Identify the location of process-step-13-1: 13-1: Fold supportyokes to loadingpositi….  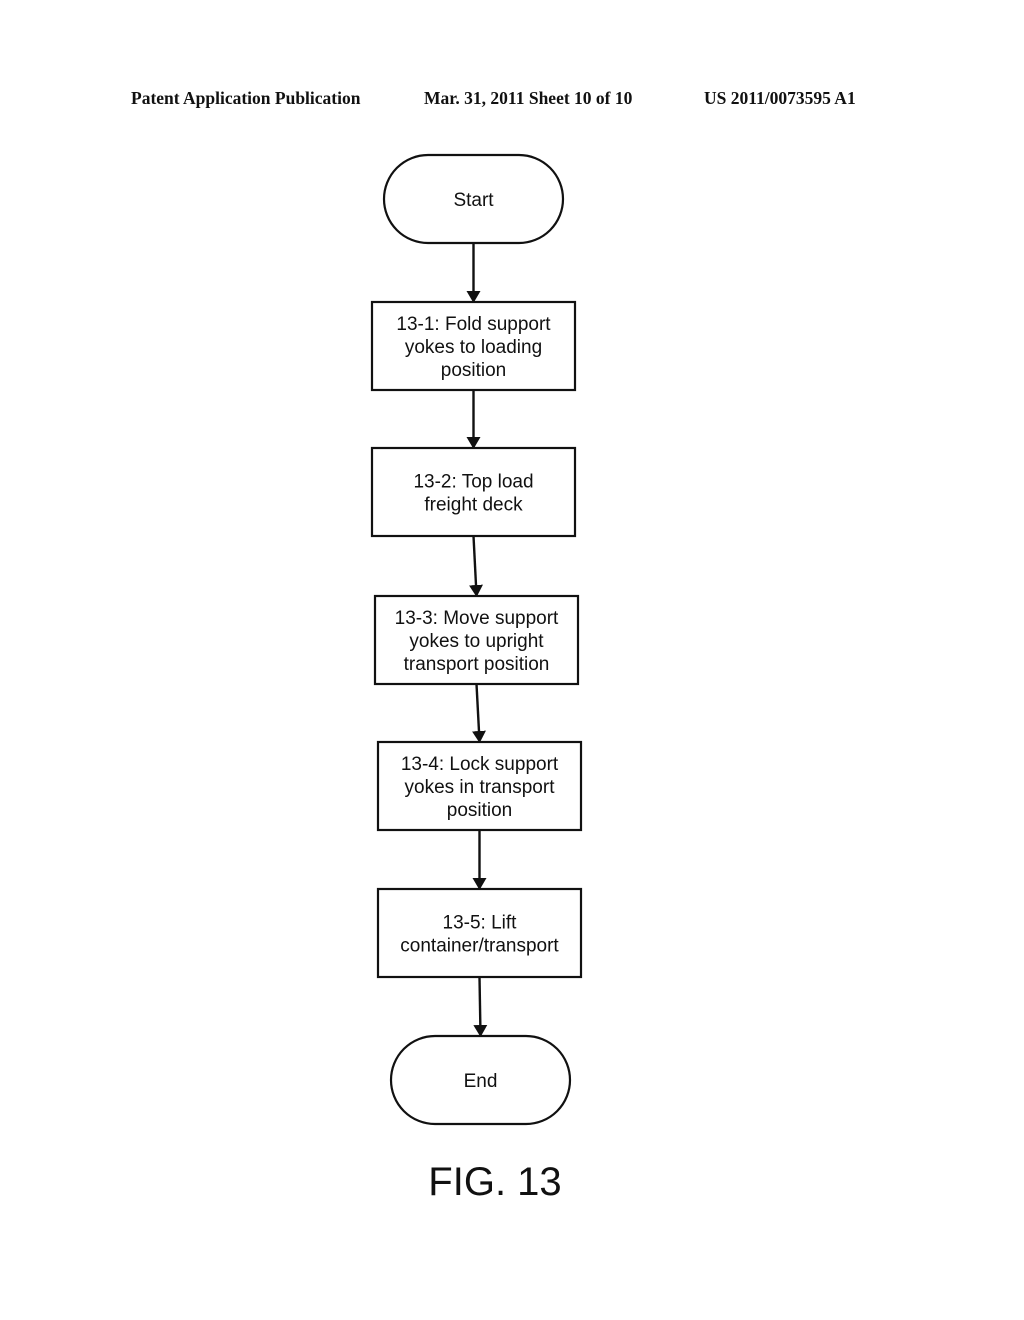
(473, 346).